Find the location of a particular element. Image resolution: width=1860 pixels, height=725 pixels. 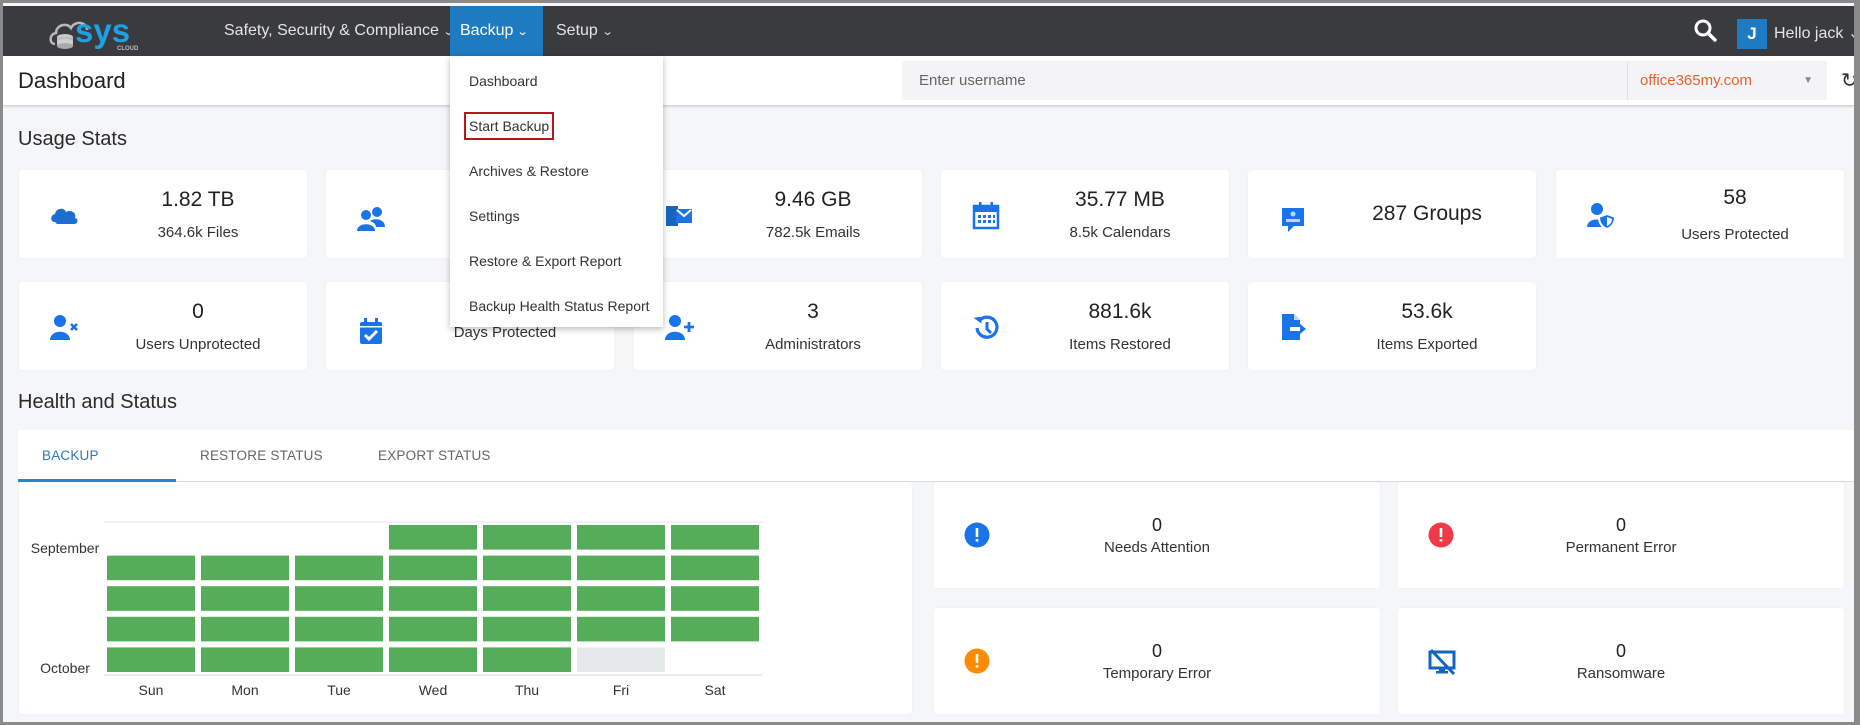

stat-card: 53.6k Items Exported is located at coordinates (1392, 326).